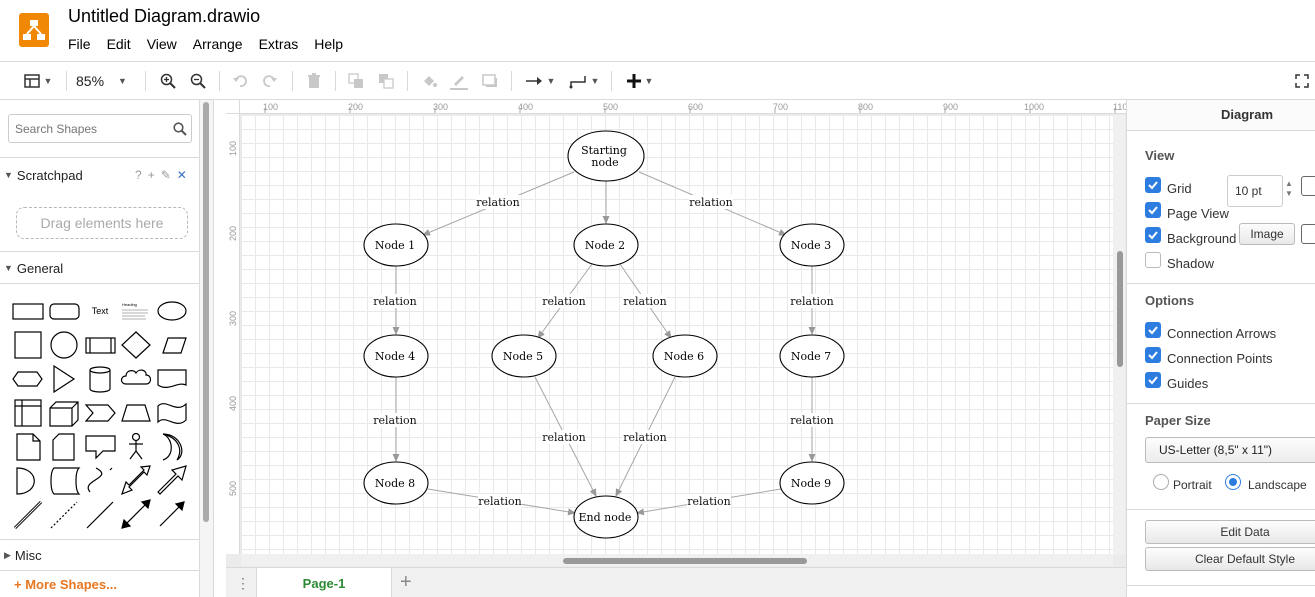 This screenshot has width=1315, height=597. I want to click on grid-checkbox, so click(1153, 185).